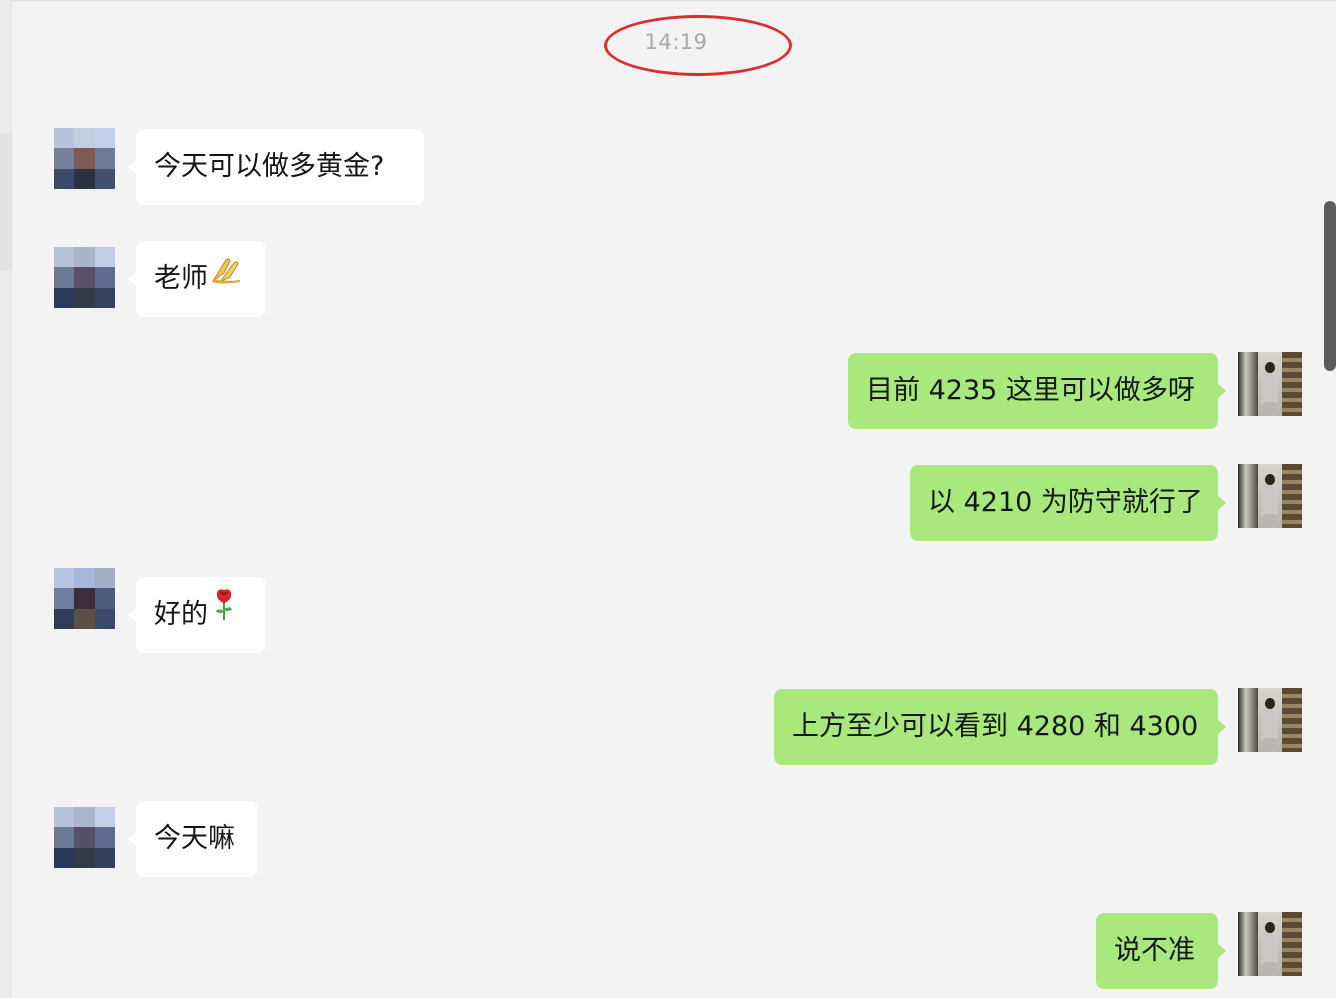 The width and height of the screenshot is (1336, 998). I want to click on message-bubble: 今天嘛, so click(193, 839).